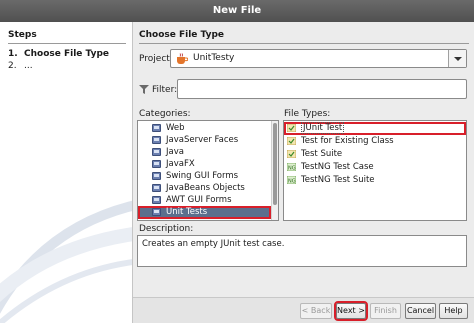 The width and height of the screenshot is (474, 323). Describe the element at coordinates (214, 58) in the screenshot. I see `project-value: UnitTesty` at that location.